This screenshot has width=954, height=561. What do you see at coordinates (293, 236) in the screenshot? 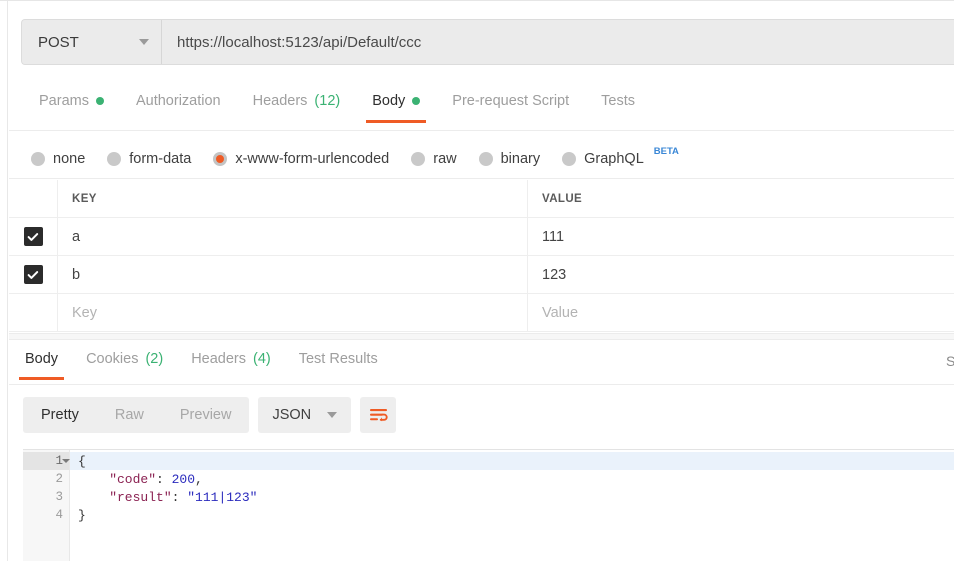
I see `row-key-input: a` at bounding box center [293, 236].